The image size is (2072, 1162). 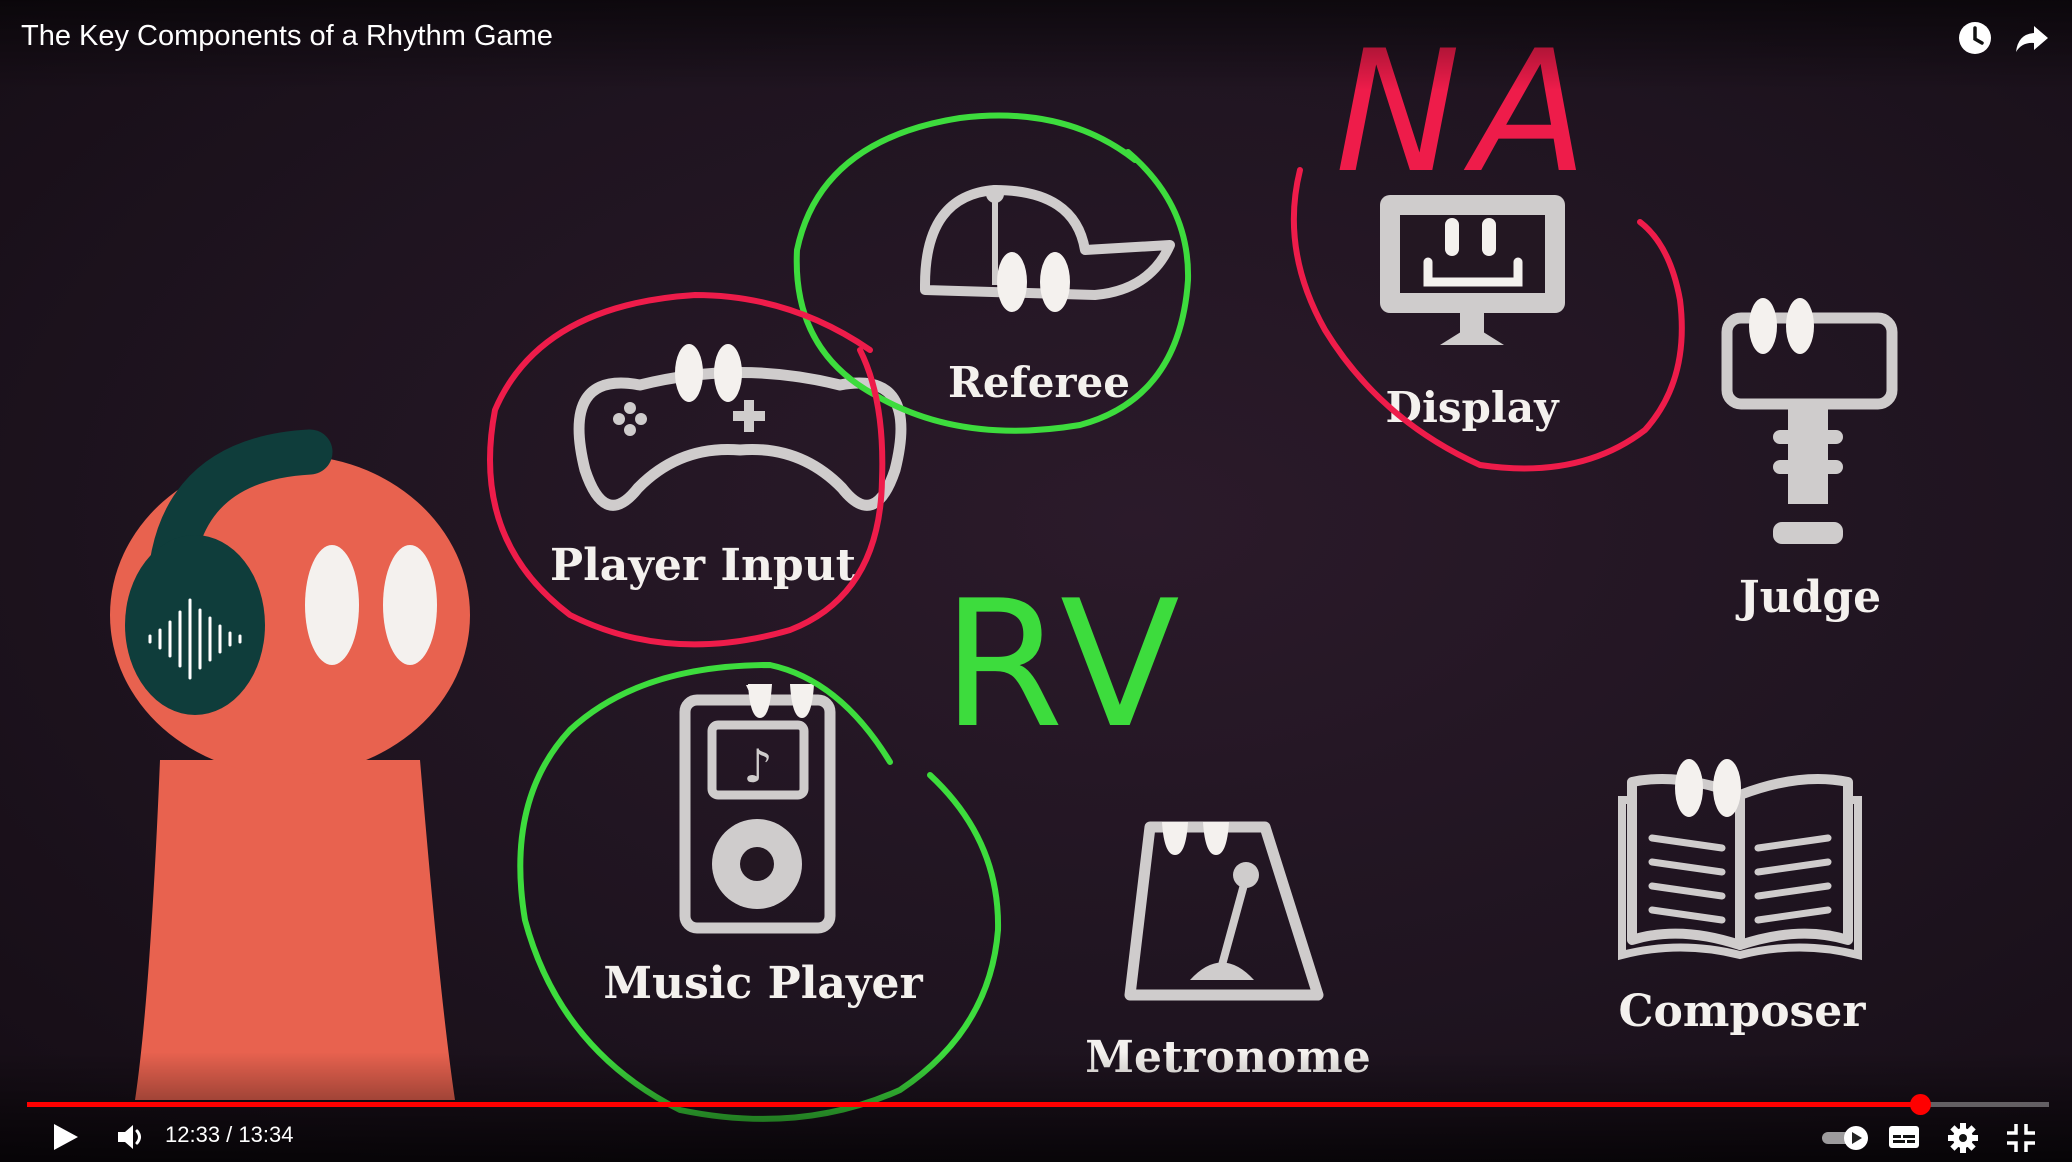 What do you see at coordinates (1047, 248) in the screenshot?
I see `referee-icon` at bounding box center [1047, 248].